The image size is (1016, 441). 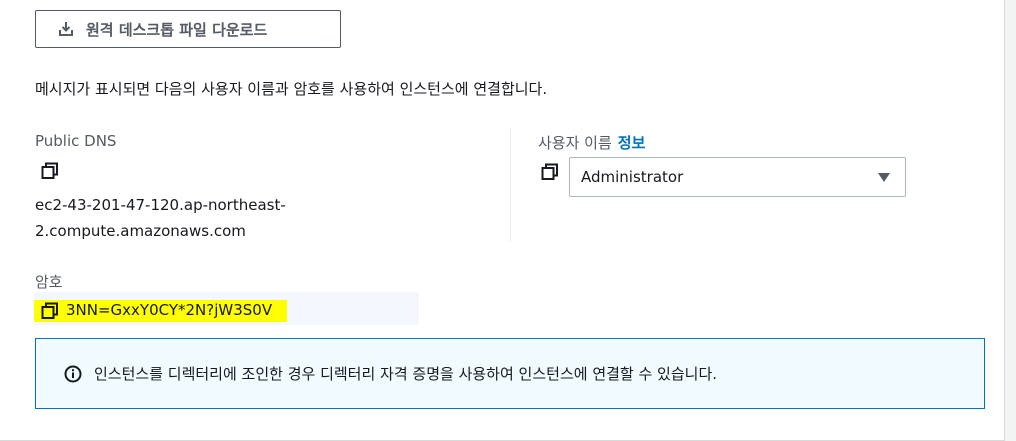 What do you see at coordinates (140, 231) in the screenshot?
I see `public-dns-line-2: 2.compute.amazonaws.com` at bounding box center [140, 231].